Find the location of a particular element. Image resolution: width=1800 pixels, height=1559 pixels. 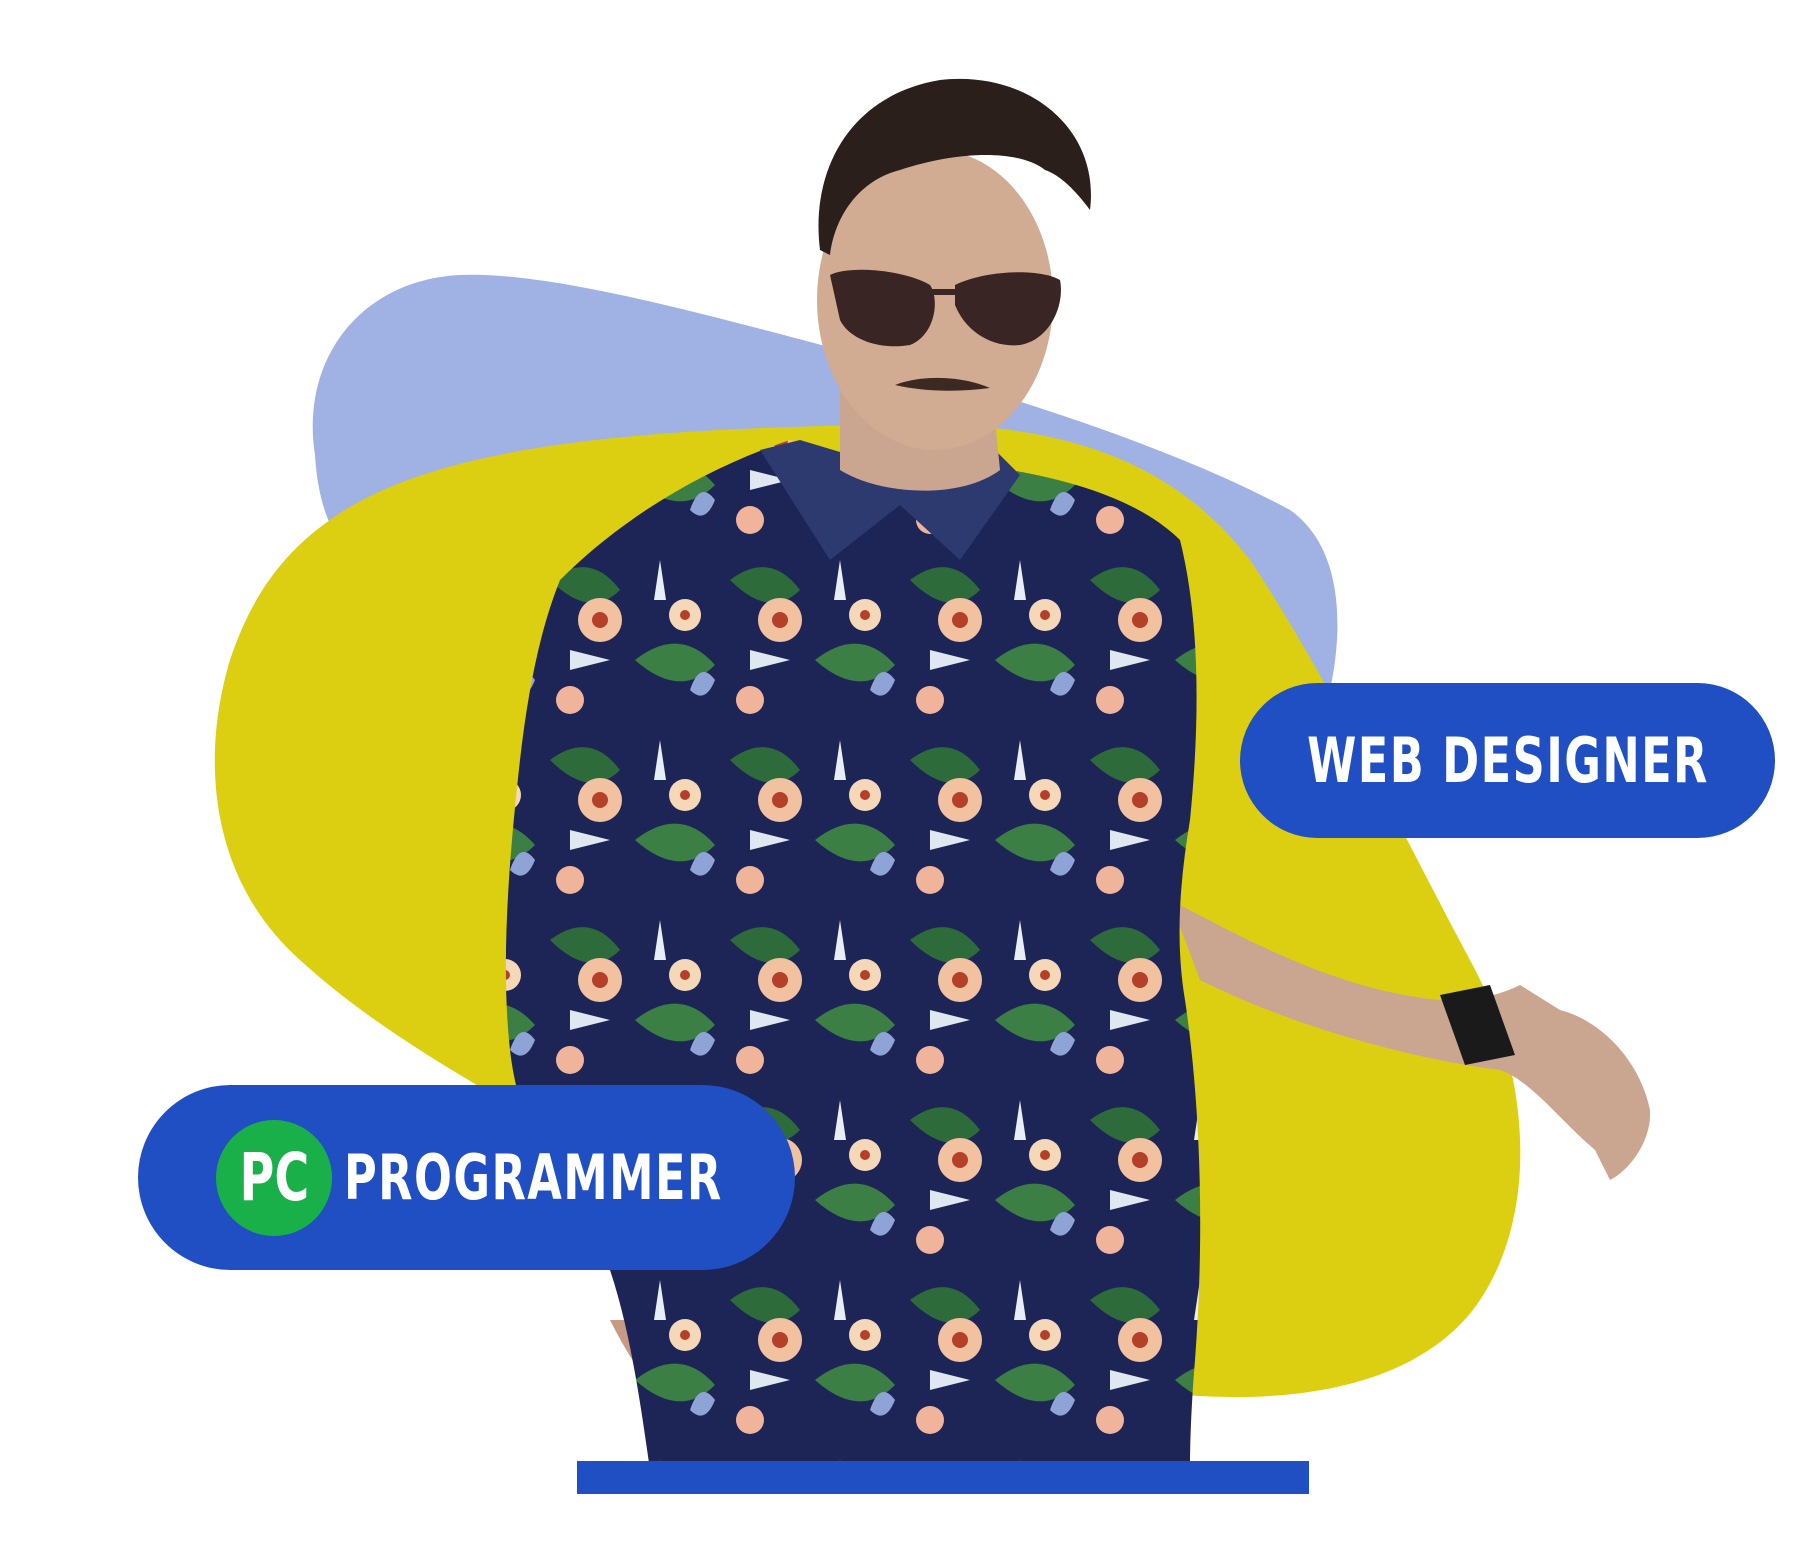

pc-icon-text: PC is located at coordinates (274, 1177).